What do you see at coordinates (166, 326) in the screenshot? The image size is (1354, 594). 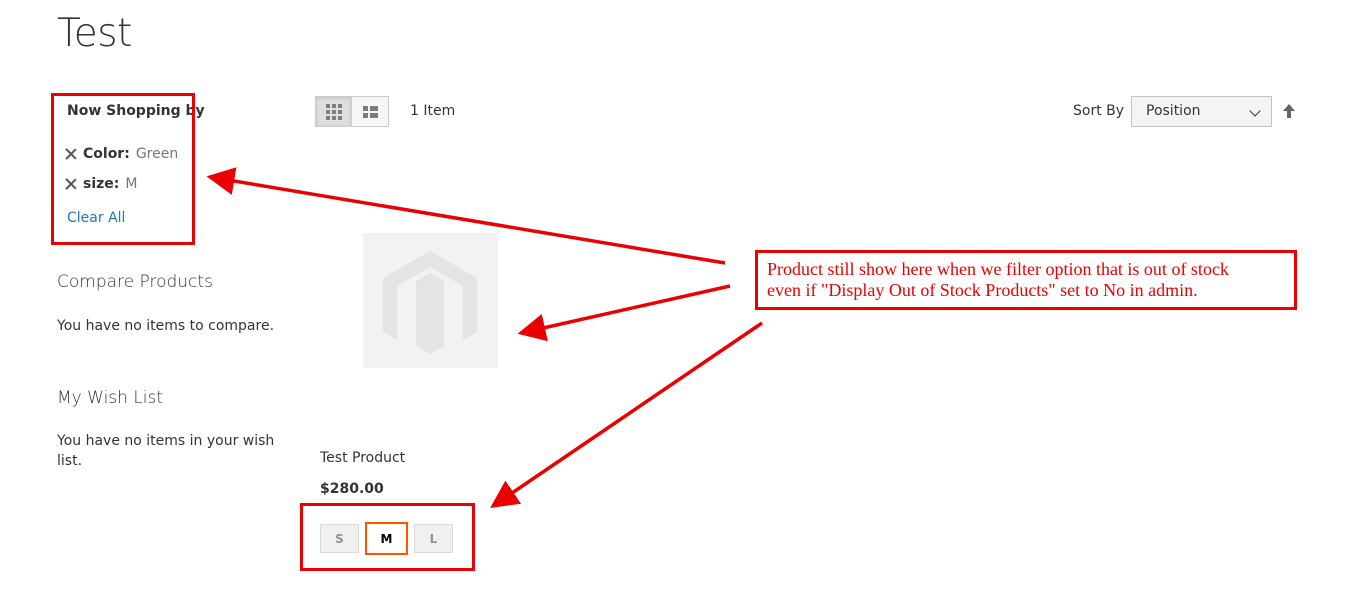 I see `compare-empty-text: You have no items to compare.` at bounding box center [166, 326].